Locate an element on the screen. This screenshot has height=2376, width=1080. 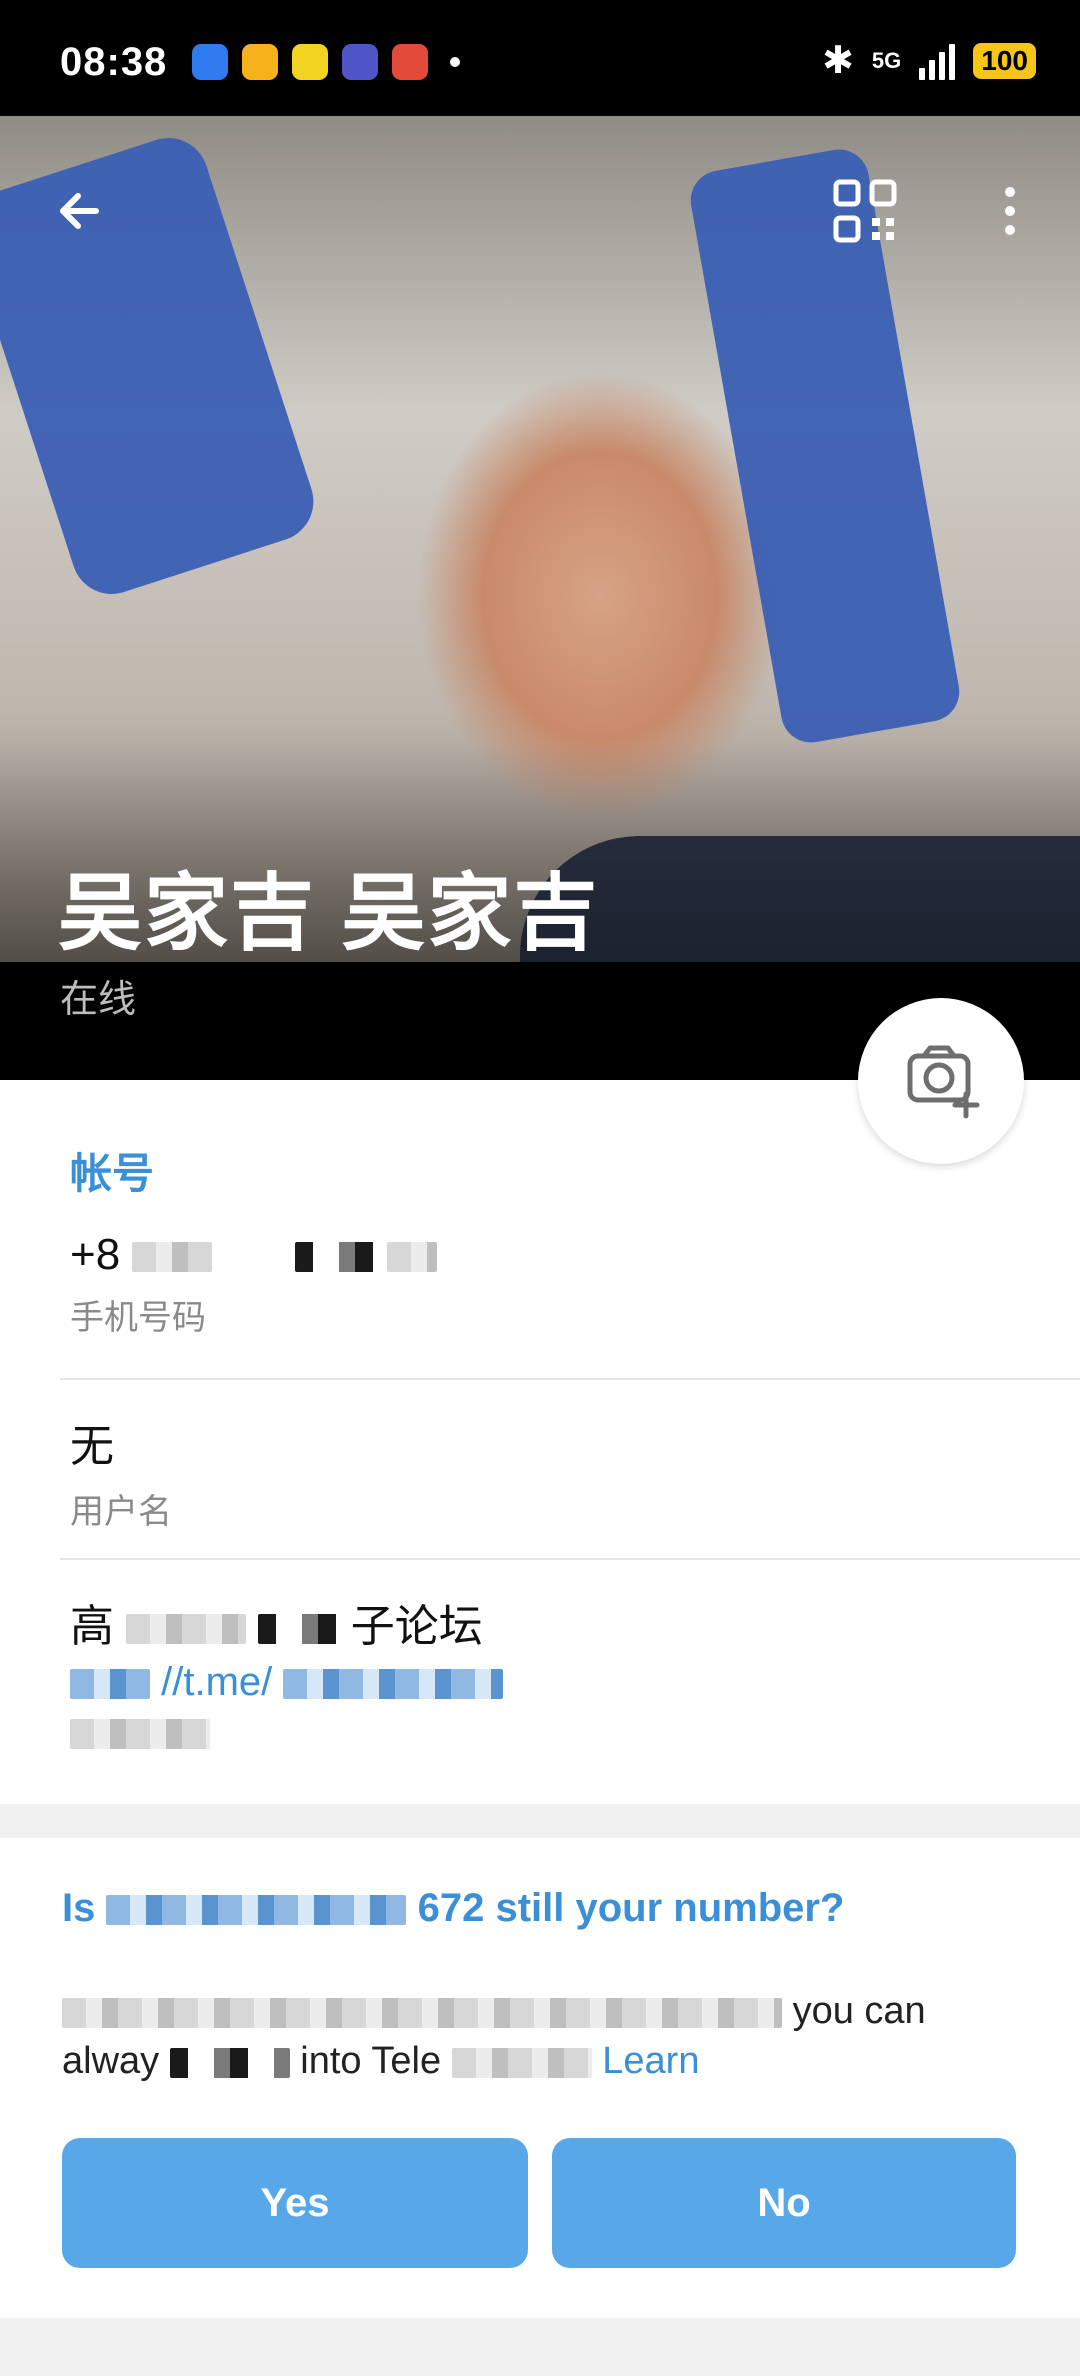
section-gap is located at coordinates (540, 1821).